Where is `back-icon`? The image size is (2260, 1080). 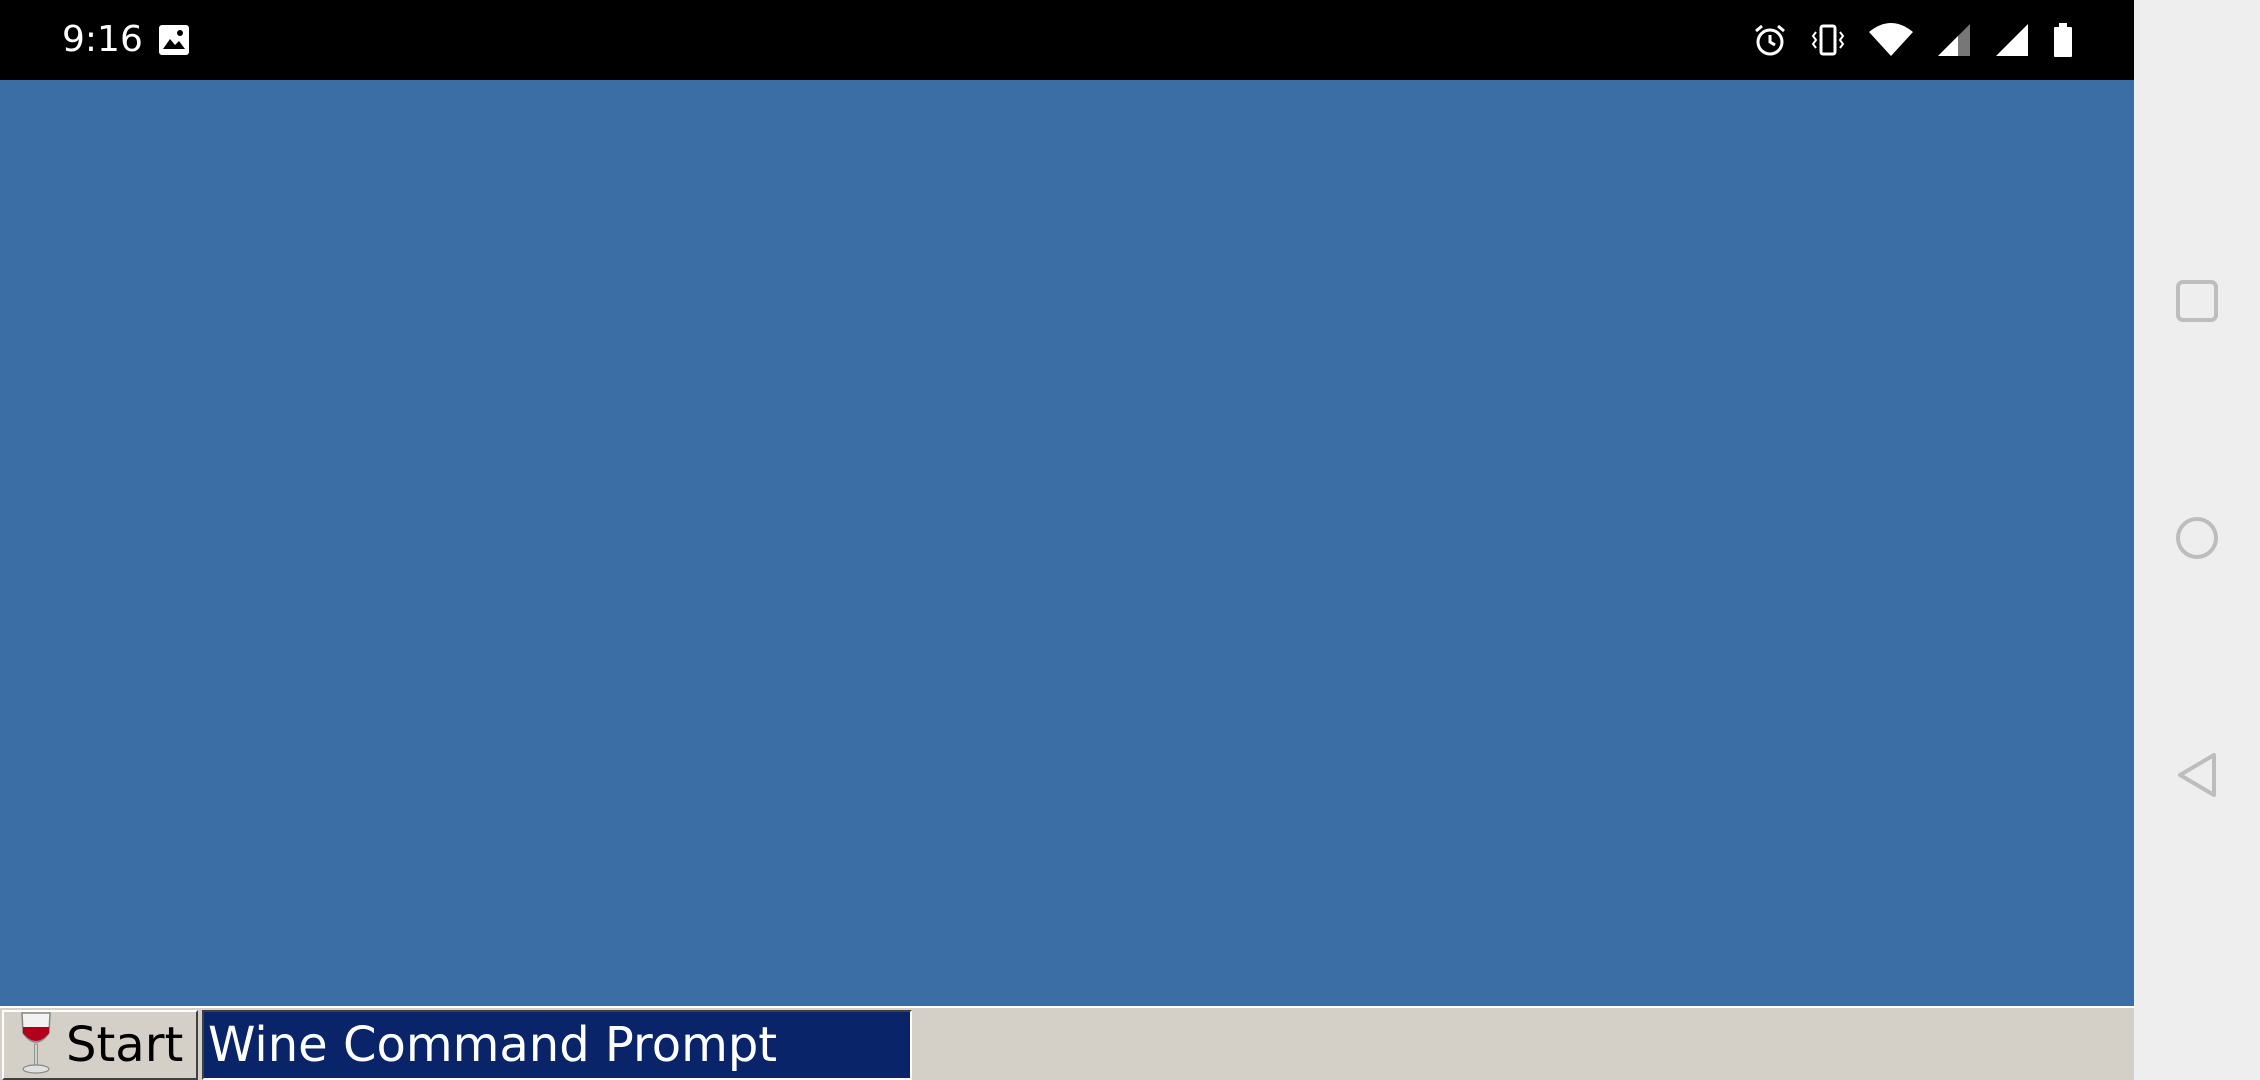 back-icon is located at coordinates (2197, 777).